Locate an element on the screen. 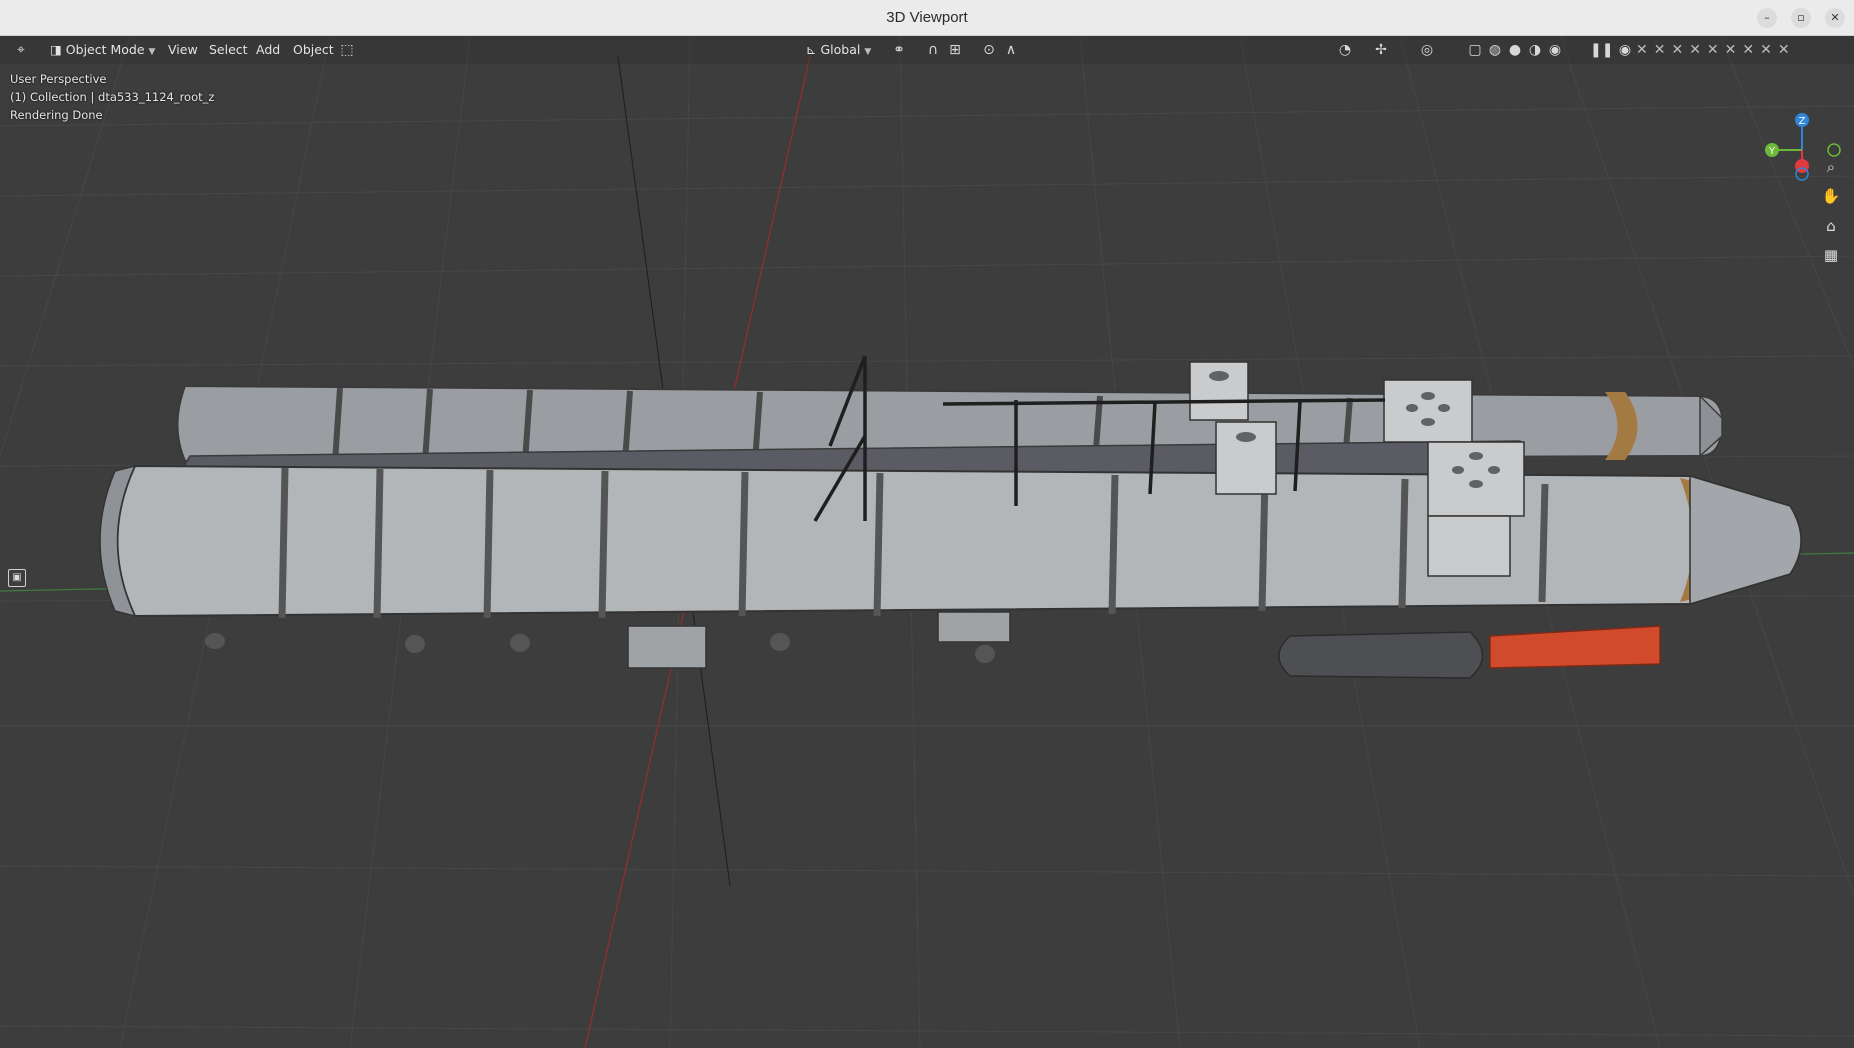 The image size is (1854, 1048). toolbar-toggle-icon: ▣ is located at coordinates (17, 578).